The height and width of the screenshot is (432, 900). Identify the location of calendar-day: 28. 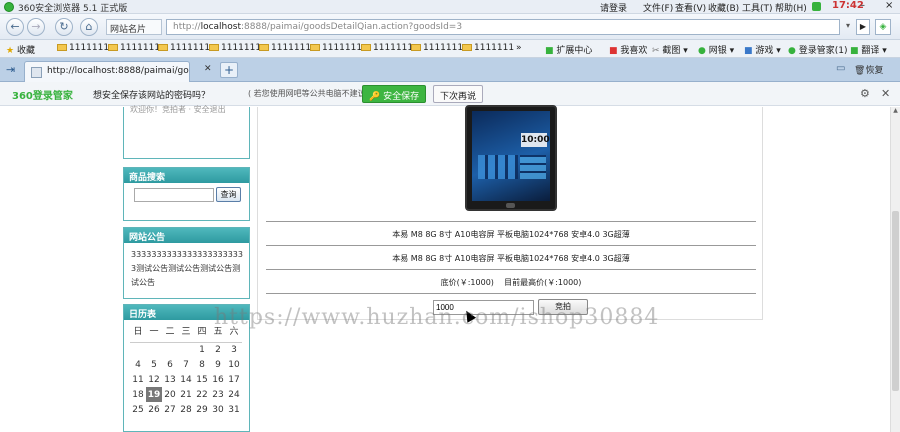
(186, 409).